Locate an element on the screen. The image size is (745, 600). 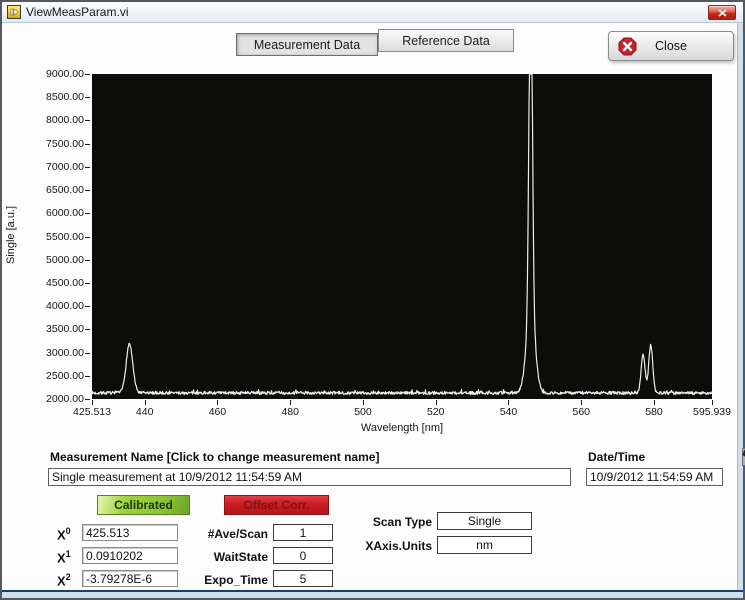
ave-scan-field is located at coordinates (303, 532).